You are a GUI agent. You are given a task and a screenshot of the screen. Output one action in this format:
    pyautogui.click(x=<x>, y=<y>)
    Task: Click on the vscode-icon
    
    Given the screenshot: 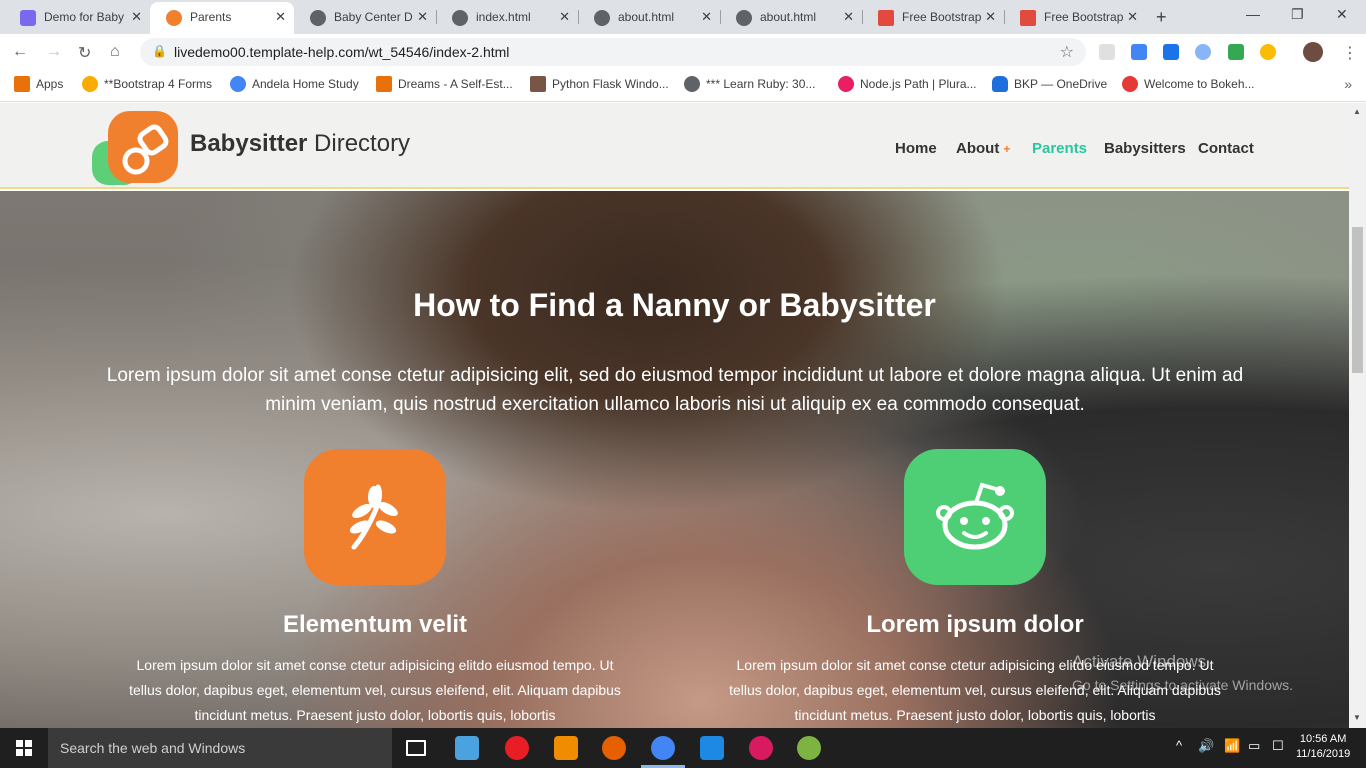 What is the action you would take?
    pyautogui.click(x=712, y=748)
    